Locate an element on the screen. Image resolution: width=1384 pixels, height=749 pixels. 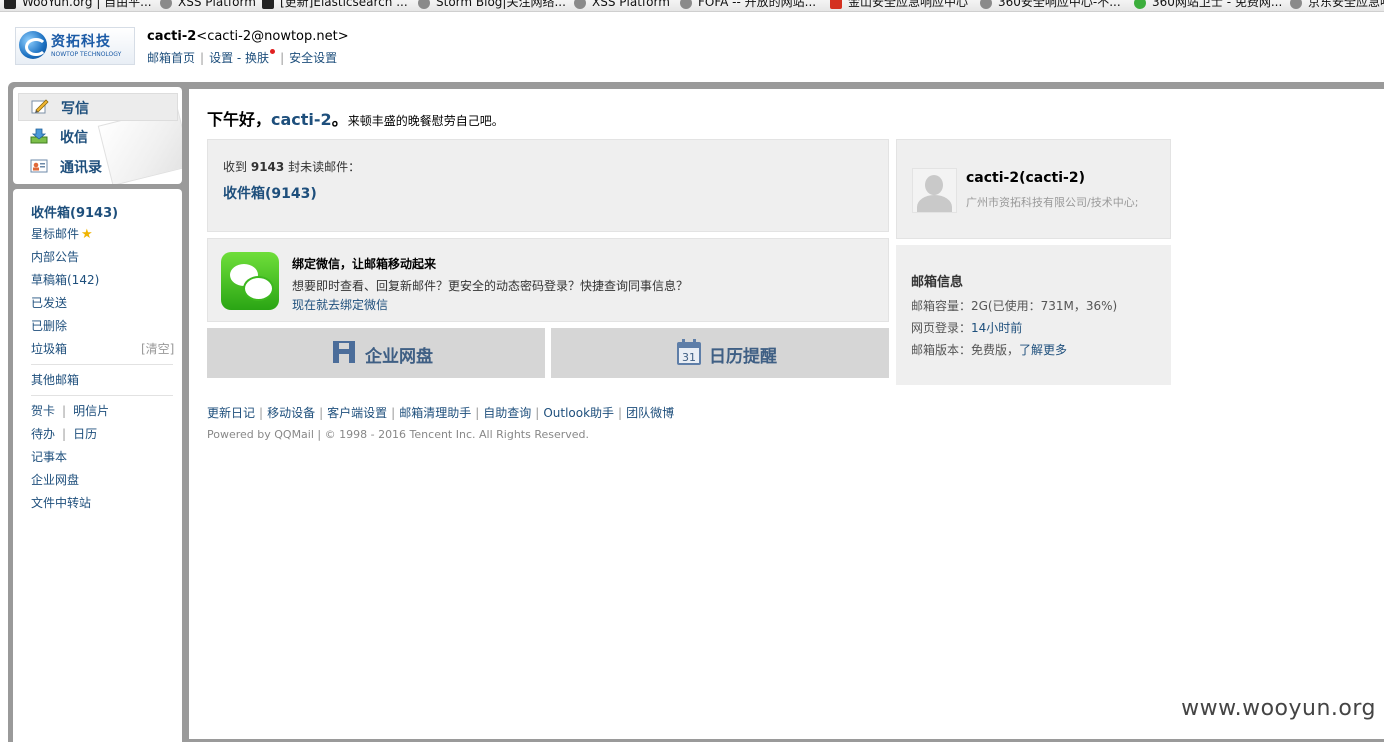
mail-home-link: 邮箱首页 is located at coordinates (171, 58).